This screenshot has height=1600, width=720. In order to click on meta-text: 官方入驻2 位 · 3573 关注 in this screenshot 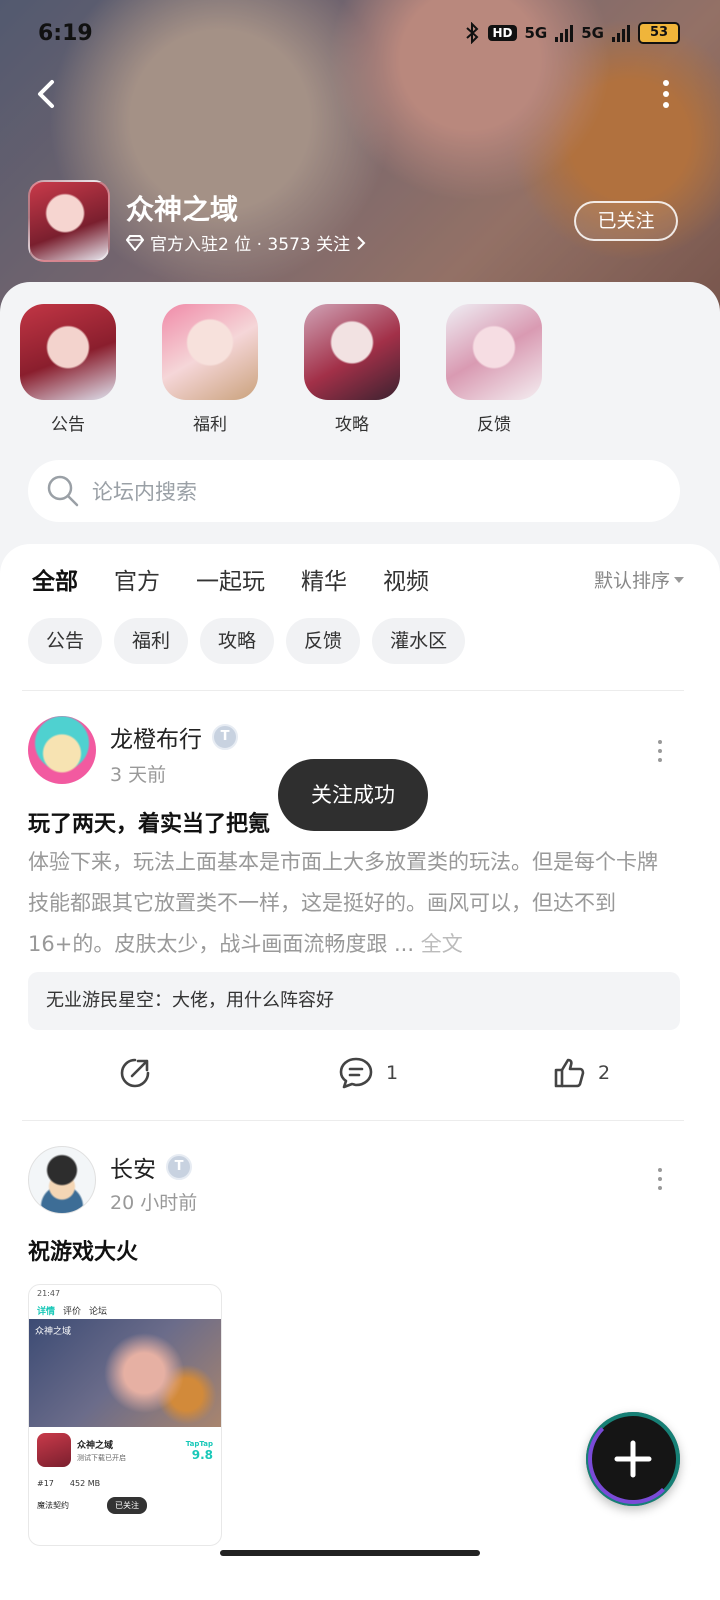, I will do `click(250, 245)`.